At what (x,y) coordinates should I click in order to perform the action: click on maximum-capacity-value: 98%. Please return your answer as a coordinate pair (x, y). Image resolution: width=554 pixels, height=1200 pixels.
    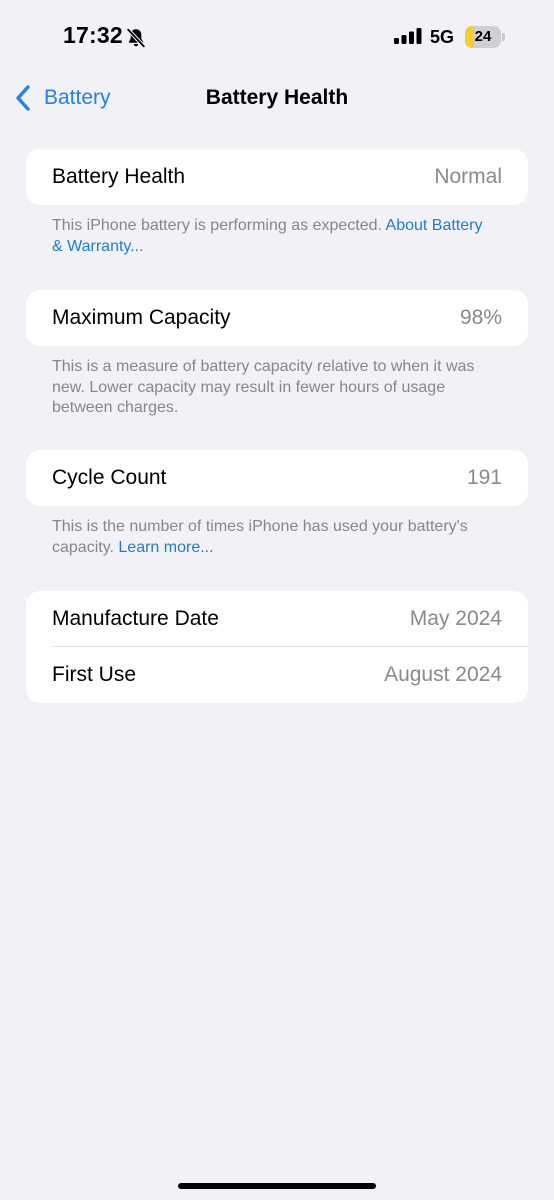
    Looking at the image, I should click on (480, 317).